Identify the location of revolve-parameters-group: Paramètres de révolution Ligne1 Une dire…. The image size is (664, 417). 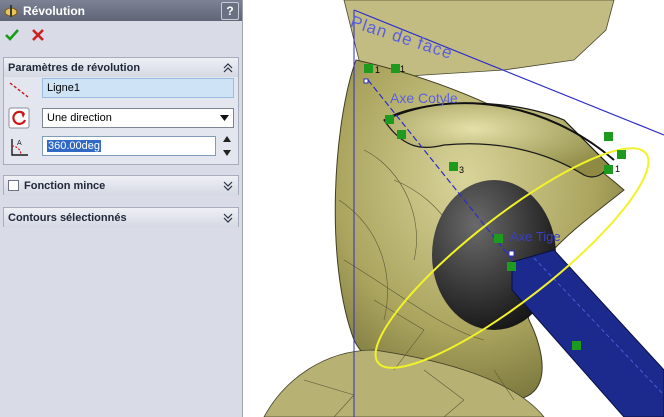
(121, 111).